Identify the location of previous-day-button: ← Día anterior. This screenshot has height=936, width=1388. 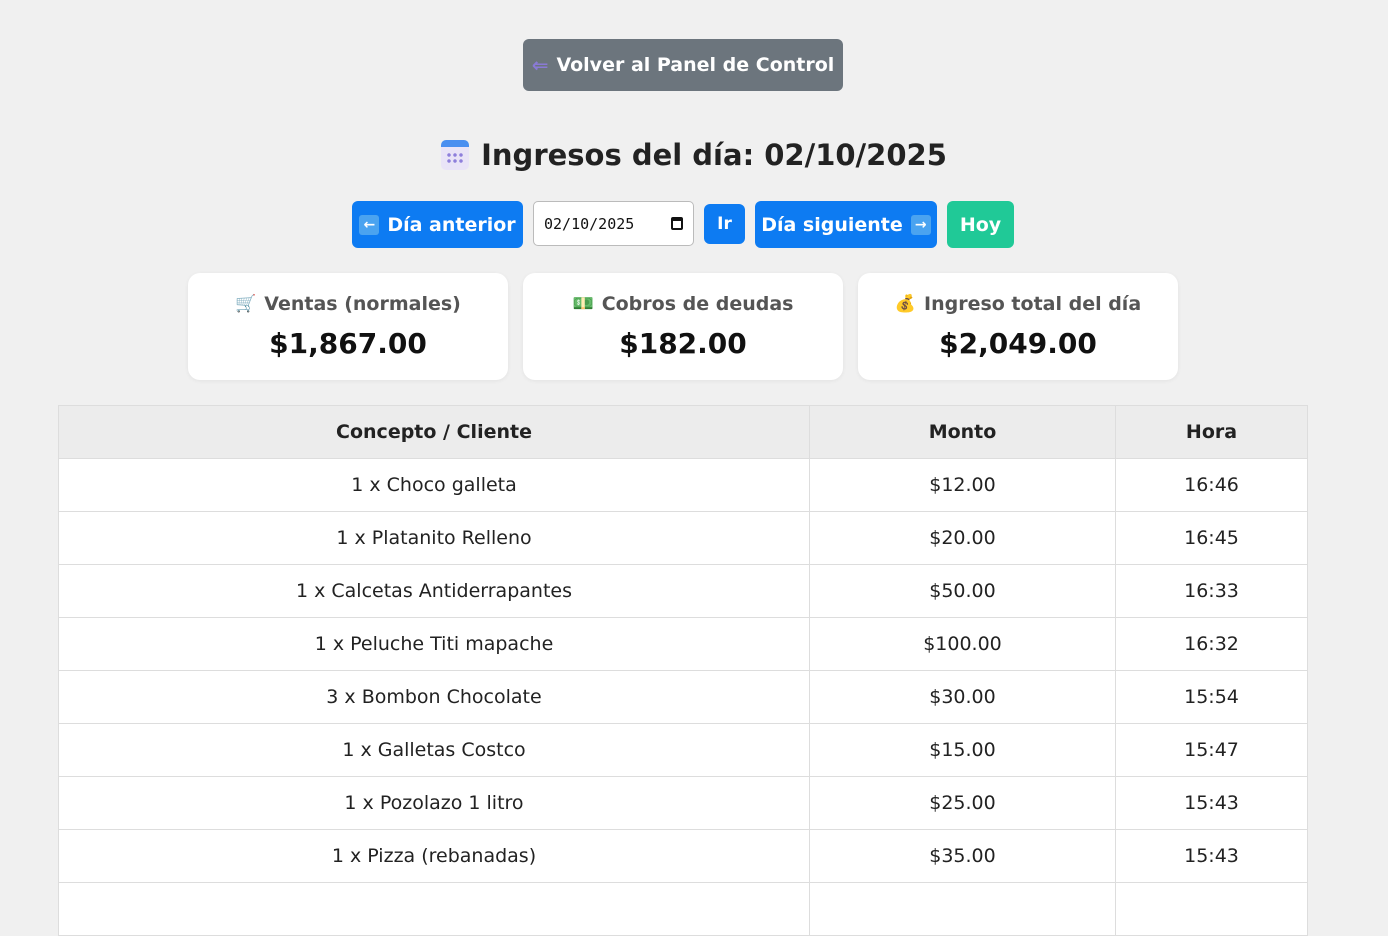
(437, 224).